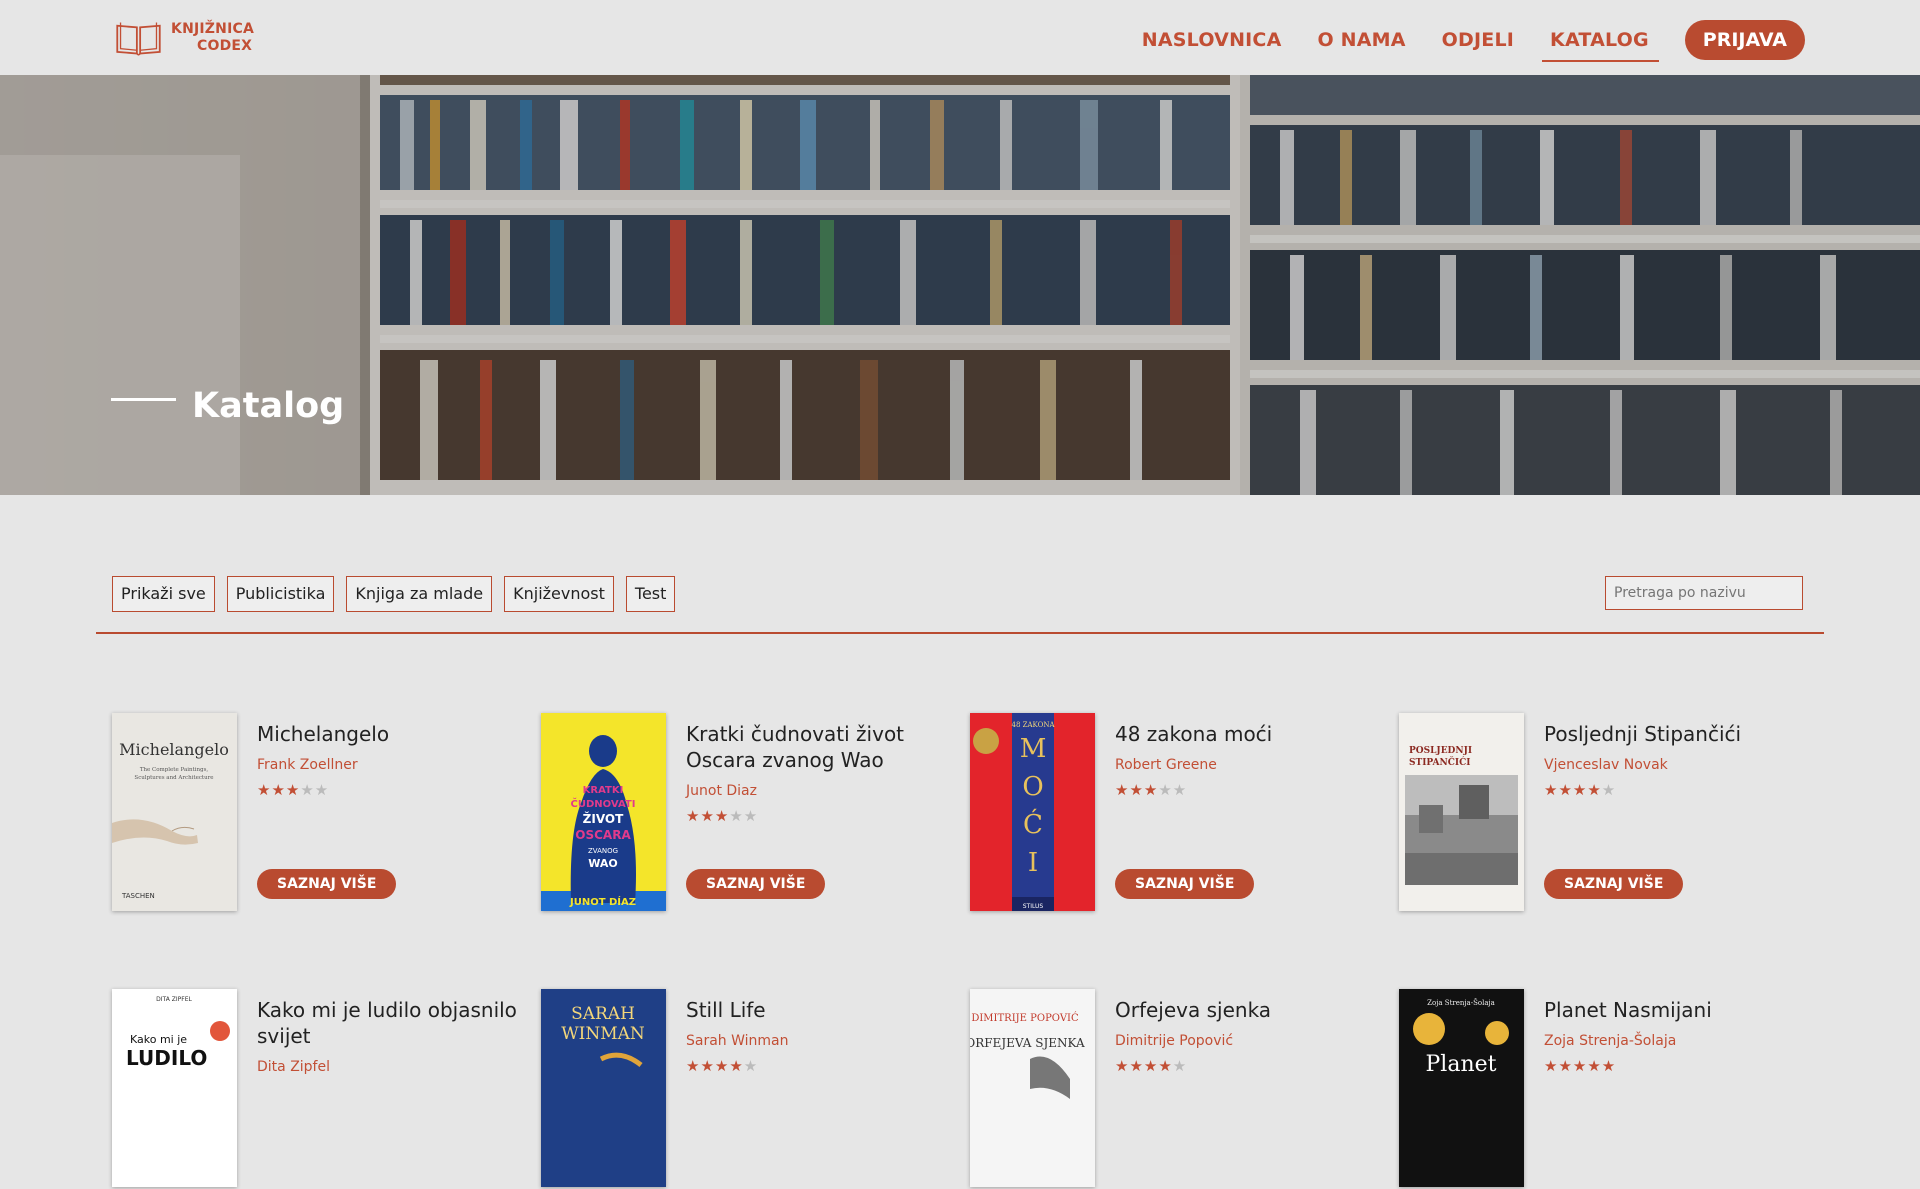 This screenshot has height=1189, width=1920. I want to click on filter-test: Test, so click(650, 594).